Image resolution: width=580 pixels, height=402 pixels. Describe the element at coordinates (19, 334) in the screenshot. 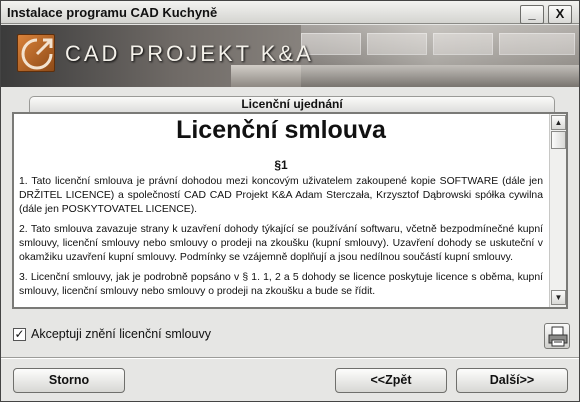

I see `accept-checkbox: ✓` at that location.